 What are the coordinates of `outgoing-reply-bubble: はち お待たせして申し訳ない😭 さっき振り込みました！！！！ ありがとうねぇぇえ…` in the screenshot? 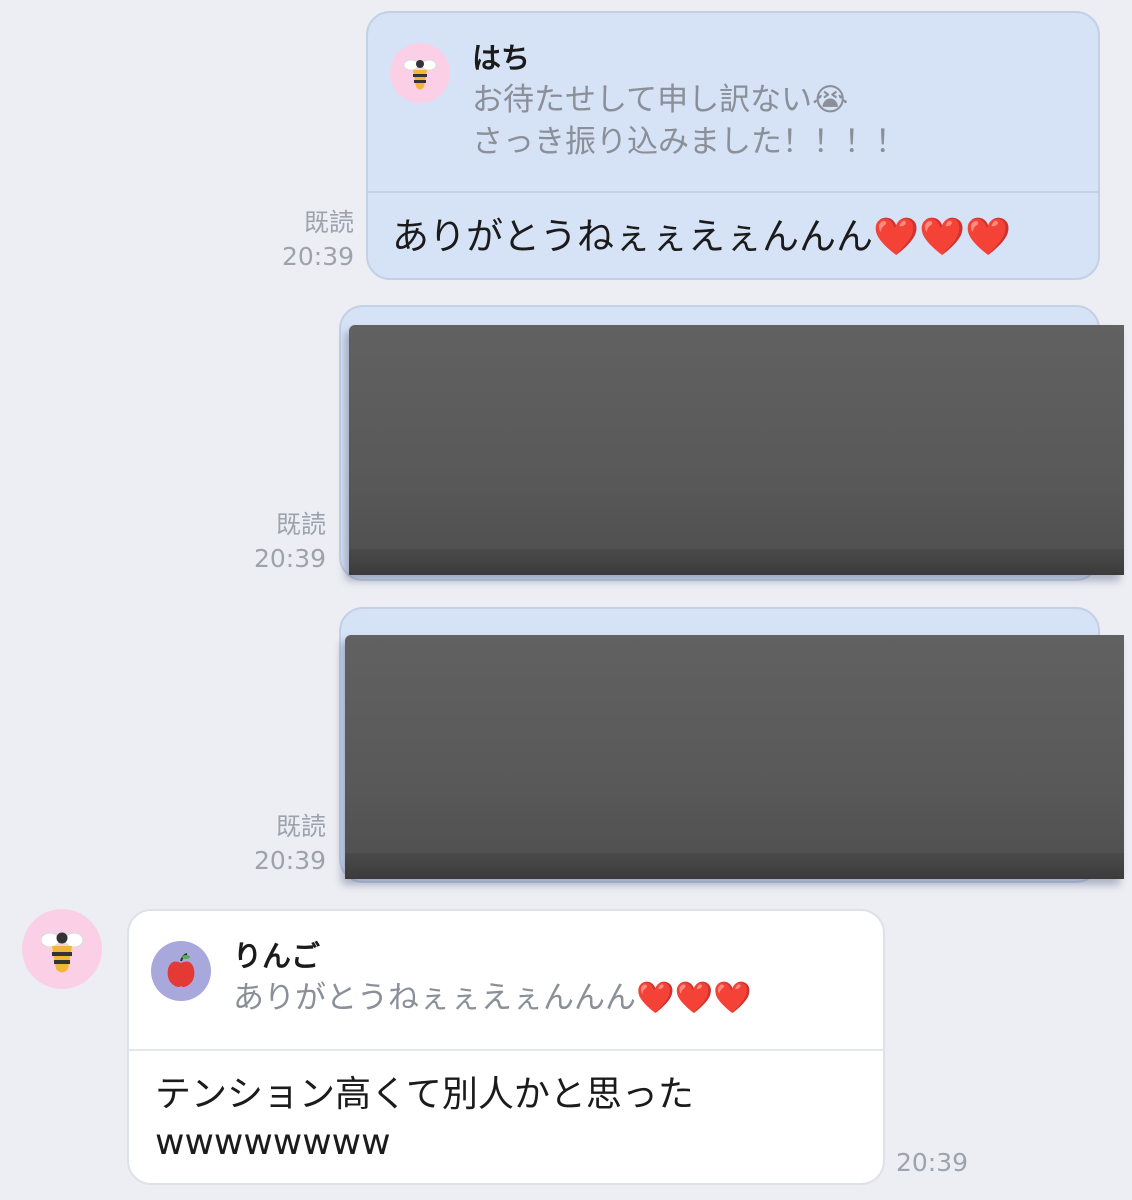 It's located at (733, 145).